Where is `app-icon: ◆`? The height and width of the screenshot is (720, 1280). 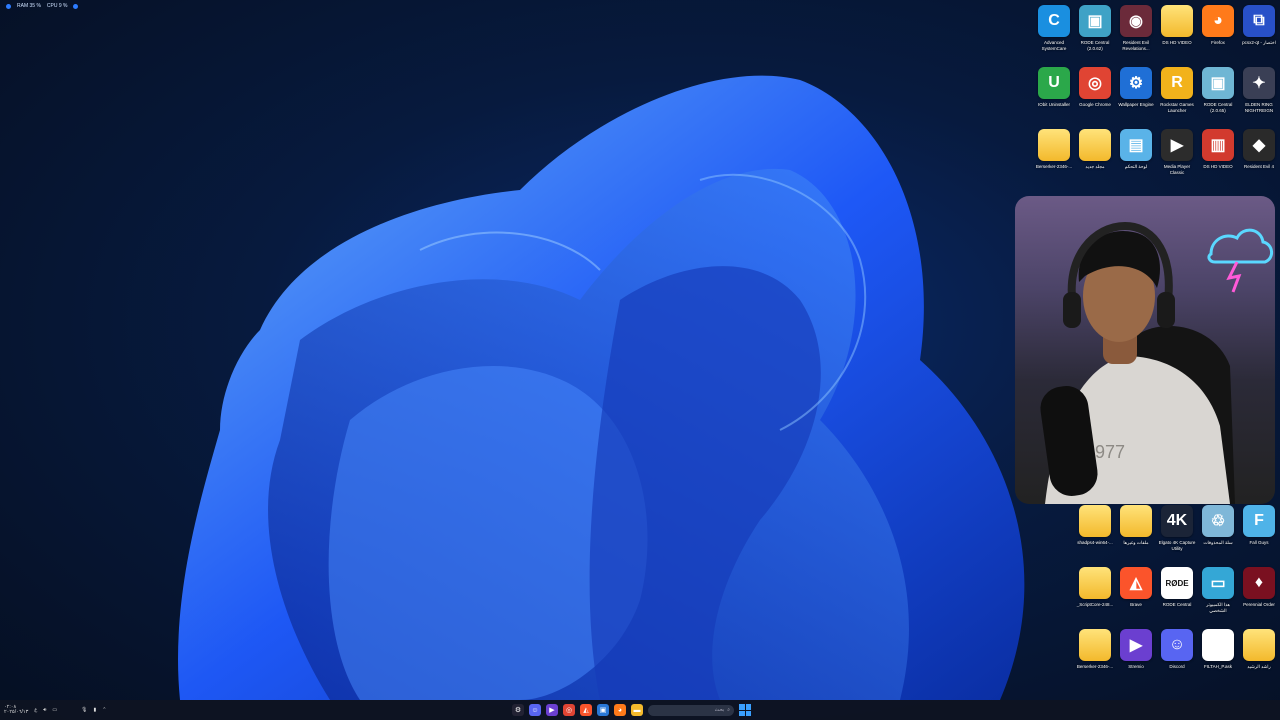 app-icon: ◆ is located at coordinates (1259, 145).